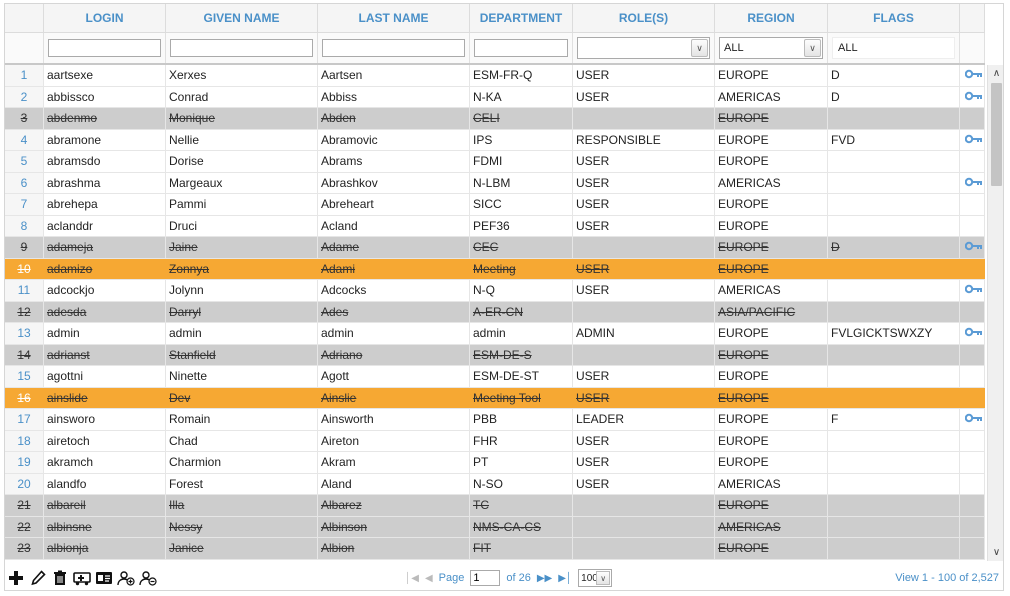 This screenshot has width=1010, height=596. Describe the element at coordinates (394, 505) in the screenshot. I see `last-name-cell: Albarez` at that location.